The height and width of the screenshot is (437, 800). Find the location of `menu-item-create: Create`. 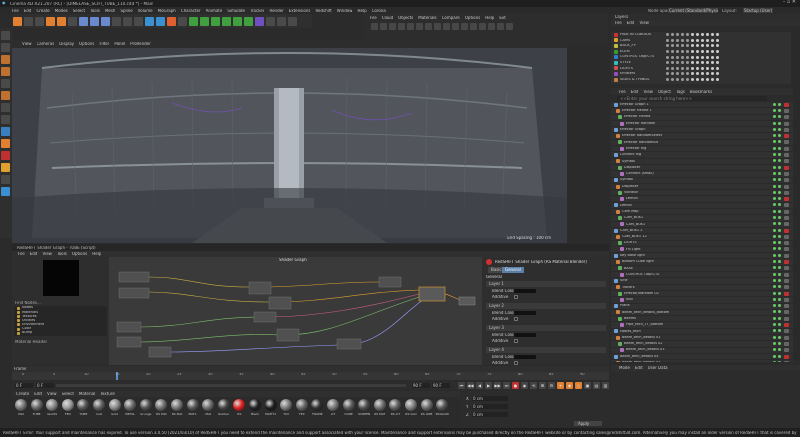

menu-item-create: Create is located at coordinates (42, 11).